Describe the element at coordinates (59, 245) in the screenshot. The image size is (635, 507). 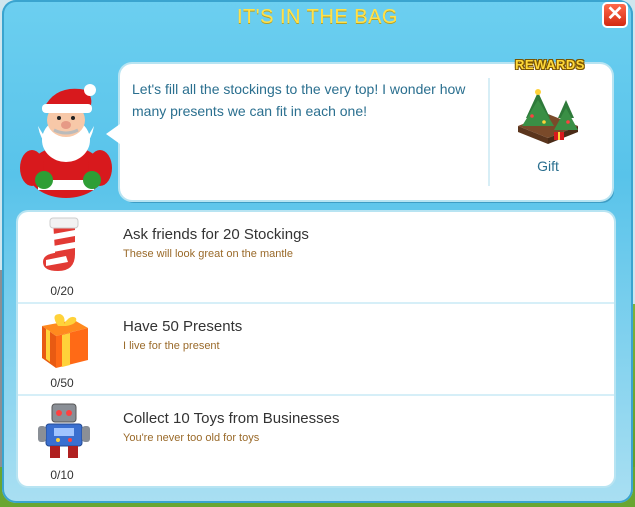
I see `stocking-icon` at that location.